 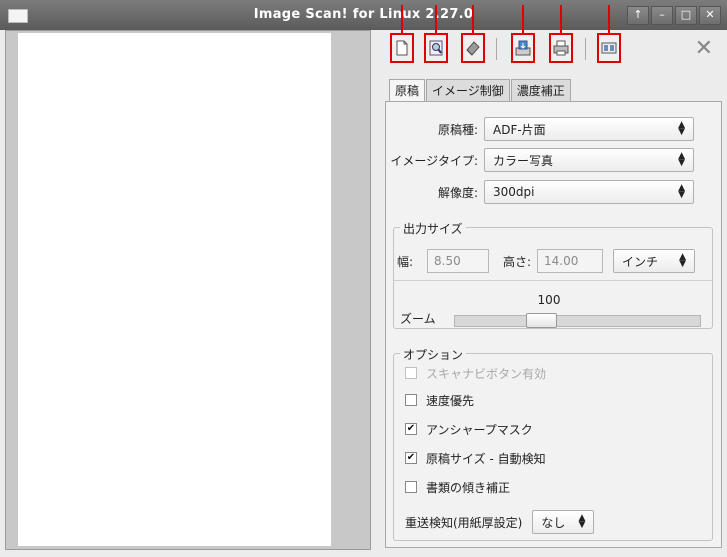 What do you see at coordinates (457, 192) in the screenshot?
I see `resolution-label: 解像度:` at bounding box center [457, 192].